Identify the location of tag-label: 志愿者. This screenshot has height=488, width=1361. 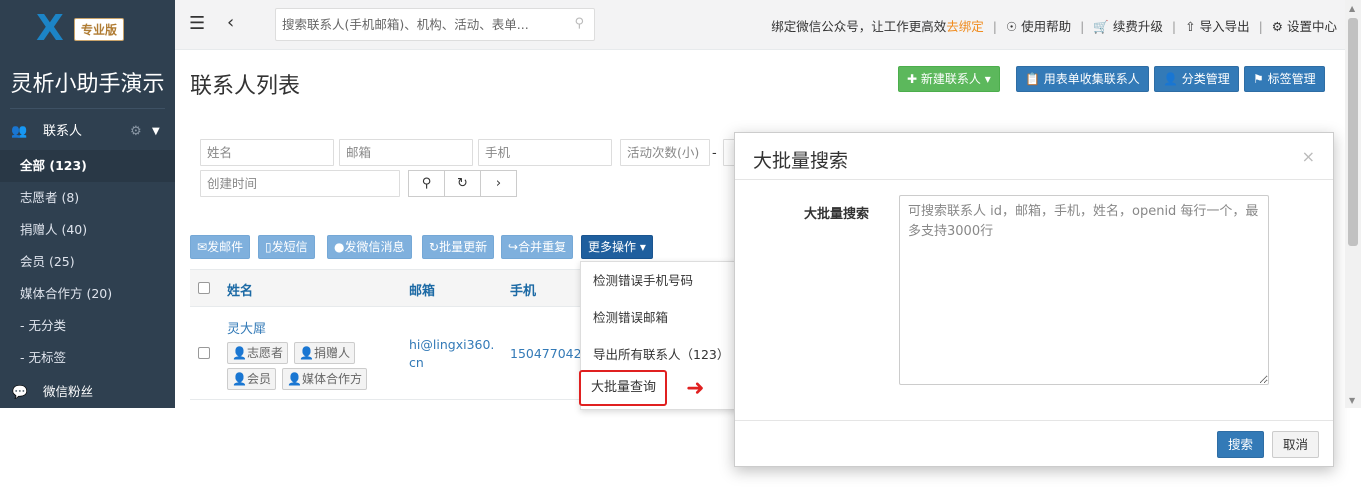
(264, 353).